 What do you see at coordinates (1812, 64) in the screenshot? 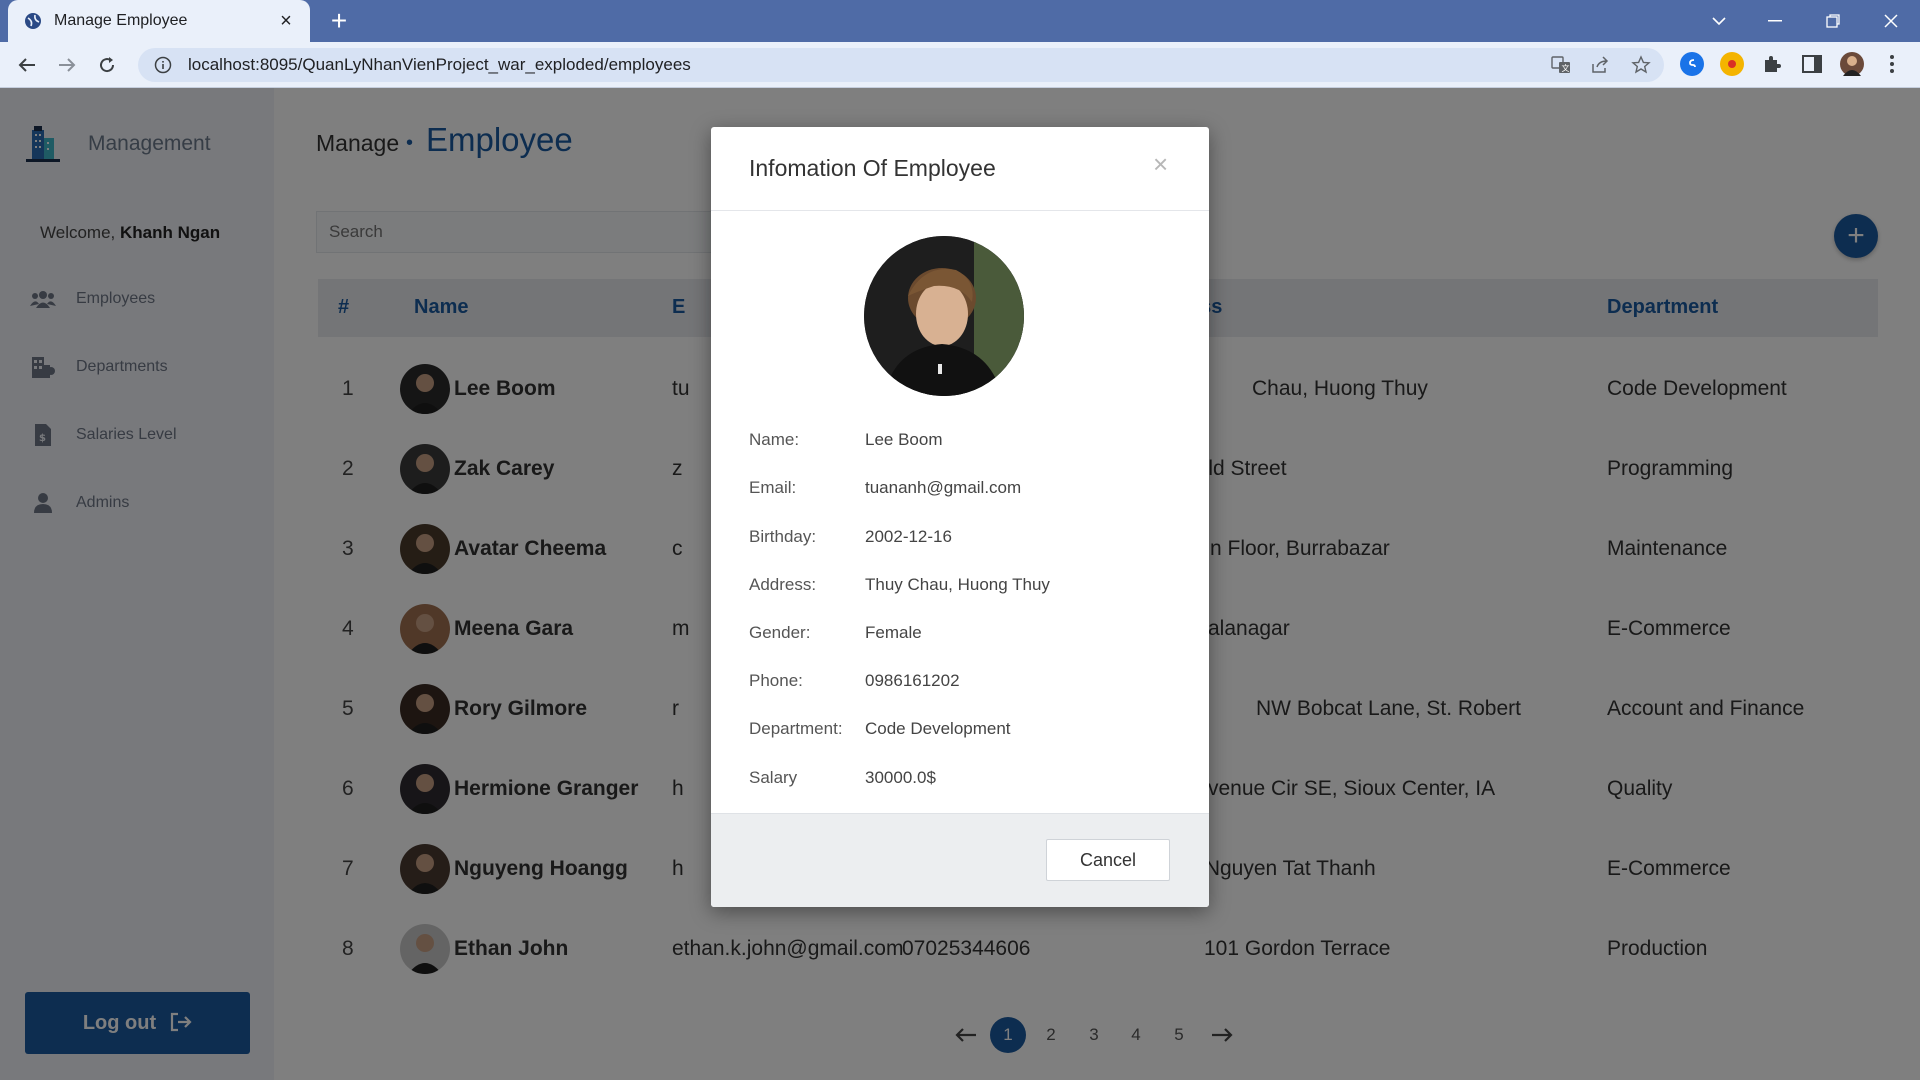
I see `side-panel-icon` at bounding box center [1812, 64].